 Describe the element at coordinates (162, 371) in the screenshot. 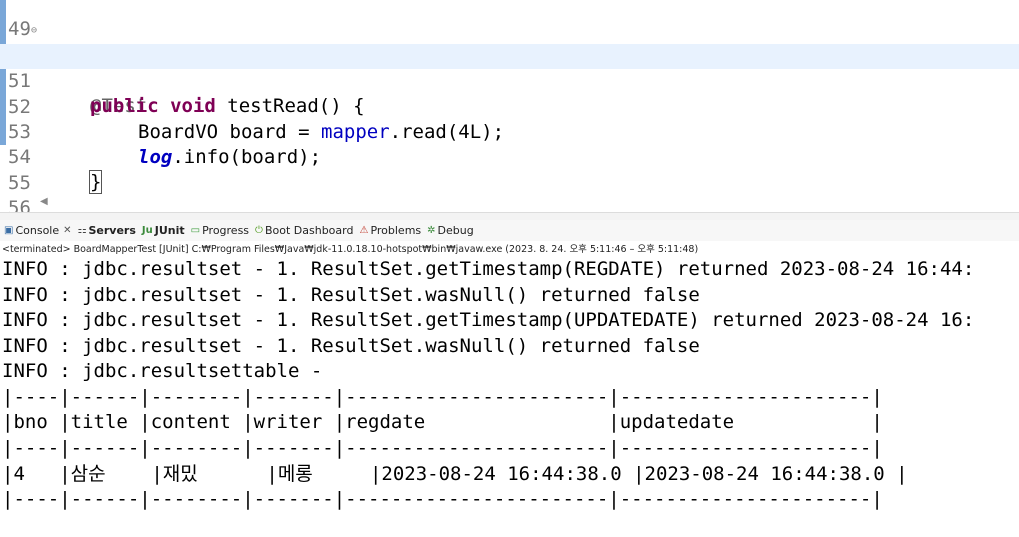

I see `console-line: INFO : jdbc.resultsettable -` at that location.